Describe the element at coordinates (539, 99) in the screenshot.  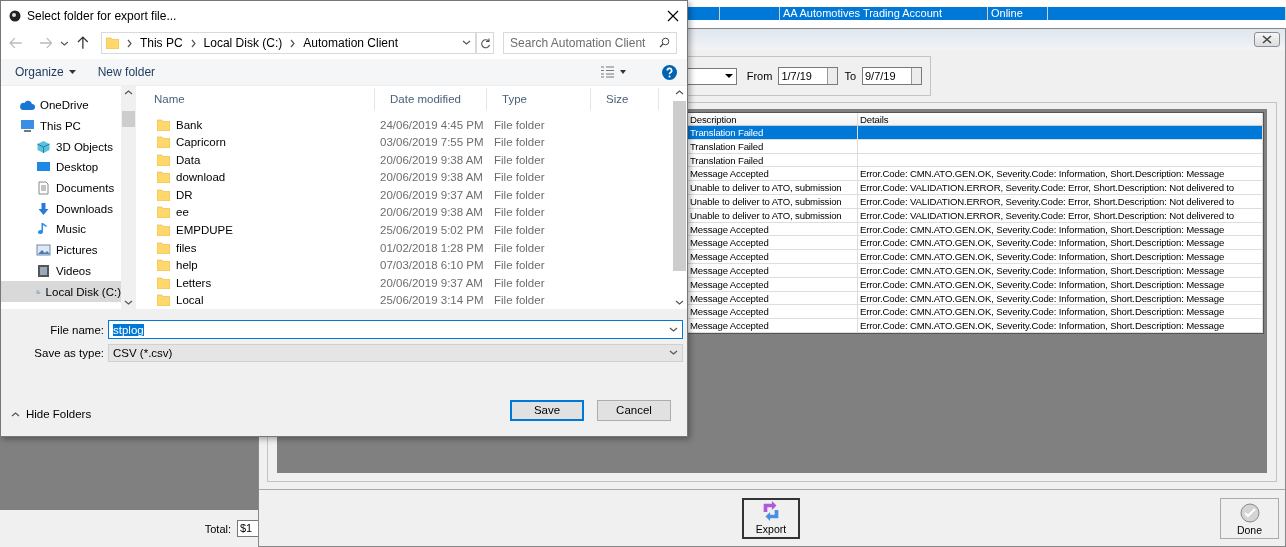
I see `column-header: Type` at that location.